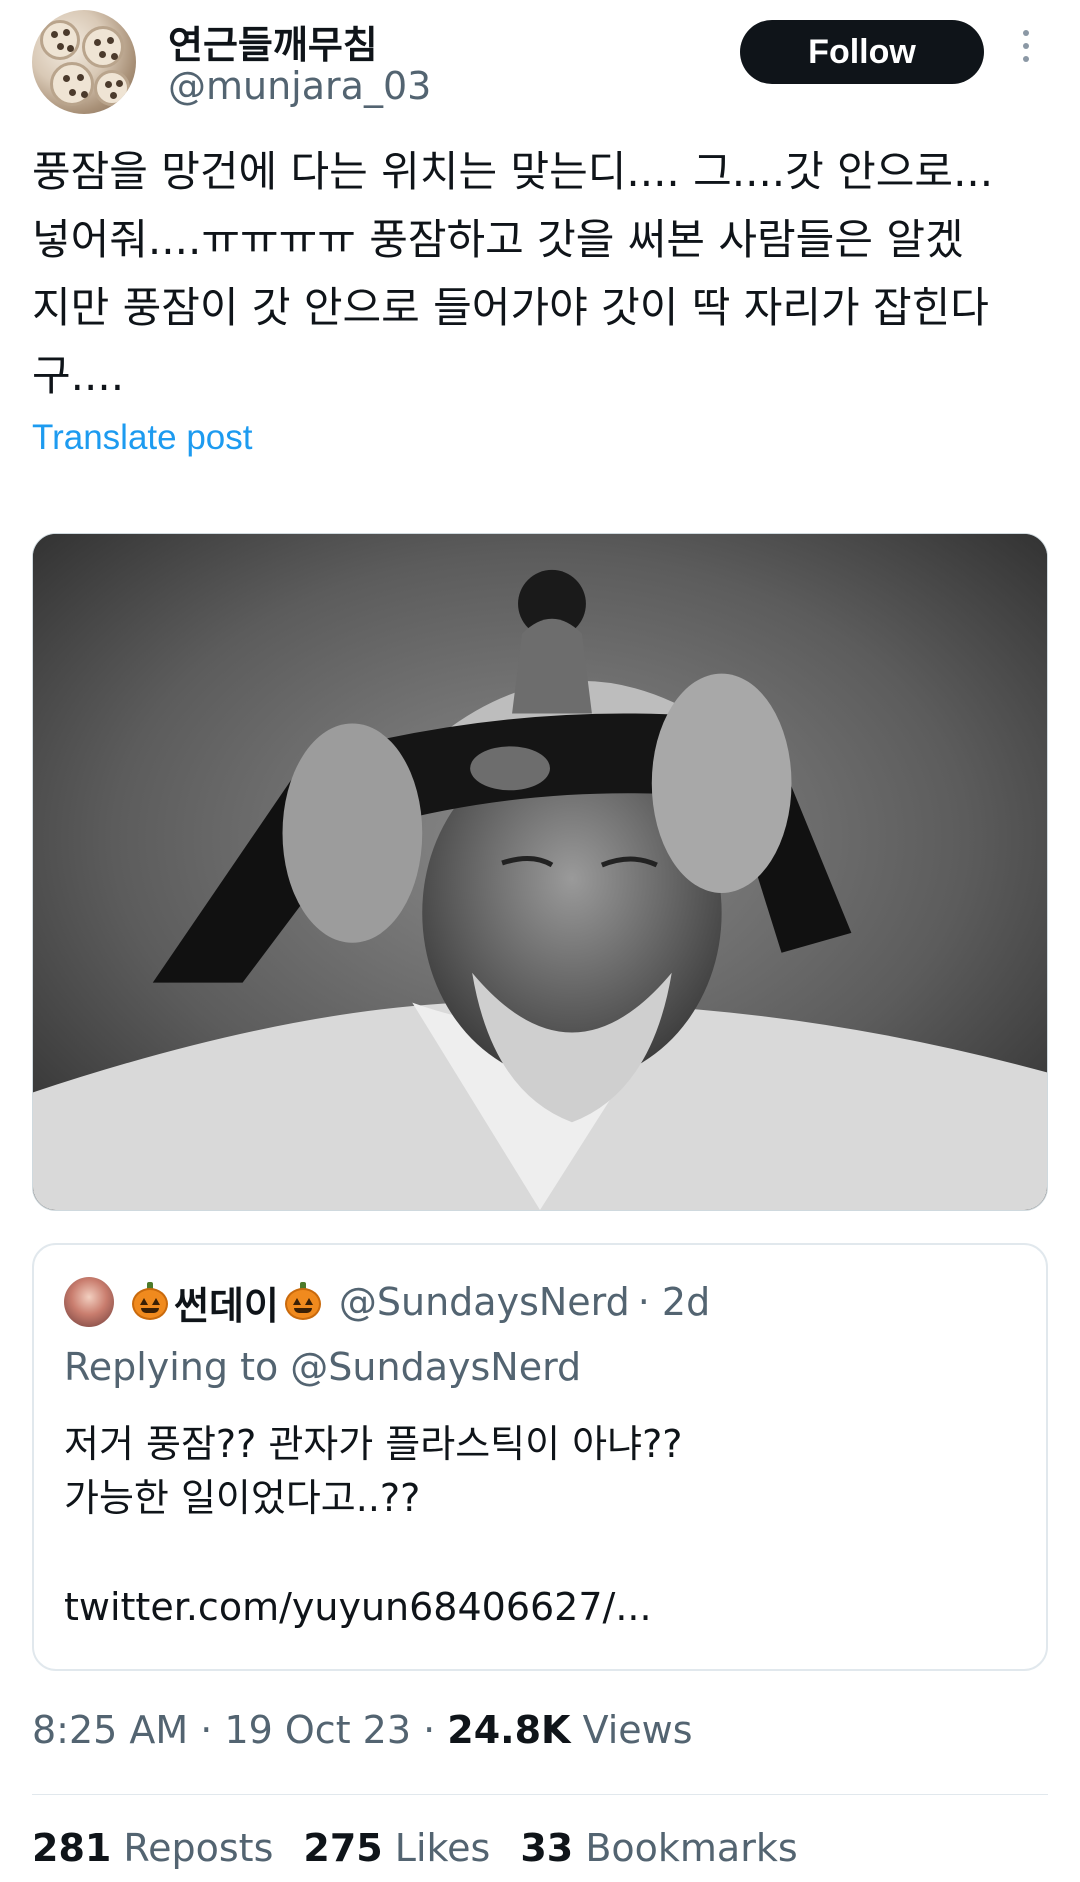  What do you see at coordinates (631, 1730) in the screenshot?
I see `views-label: Views` at bounding box center [631, 1730].